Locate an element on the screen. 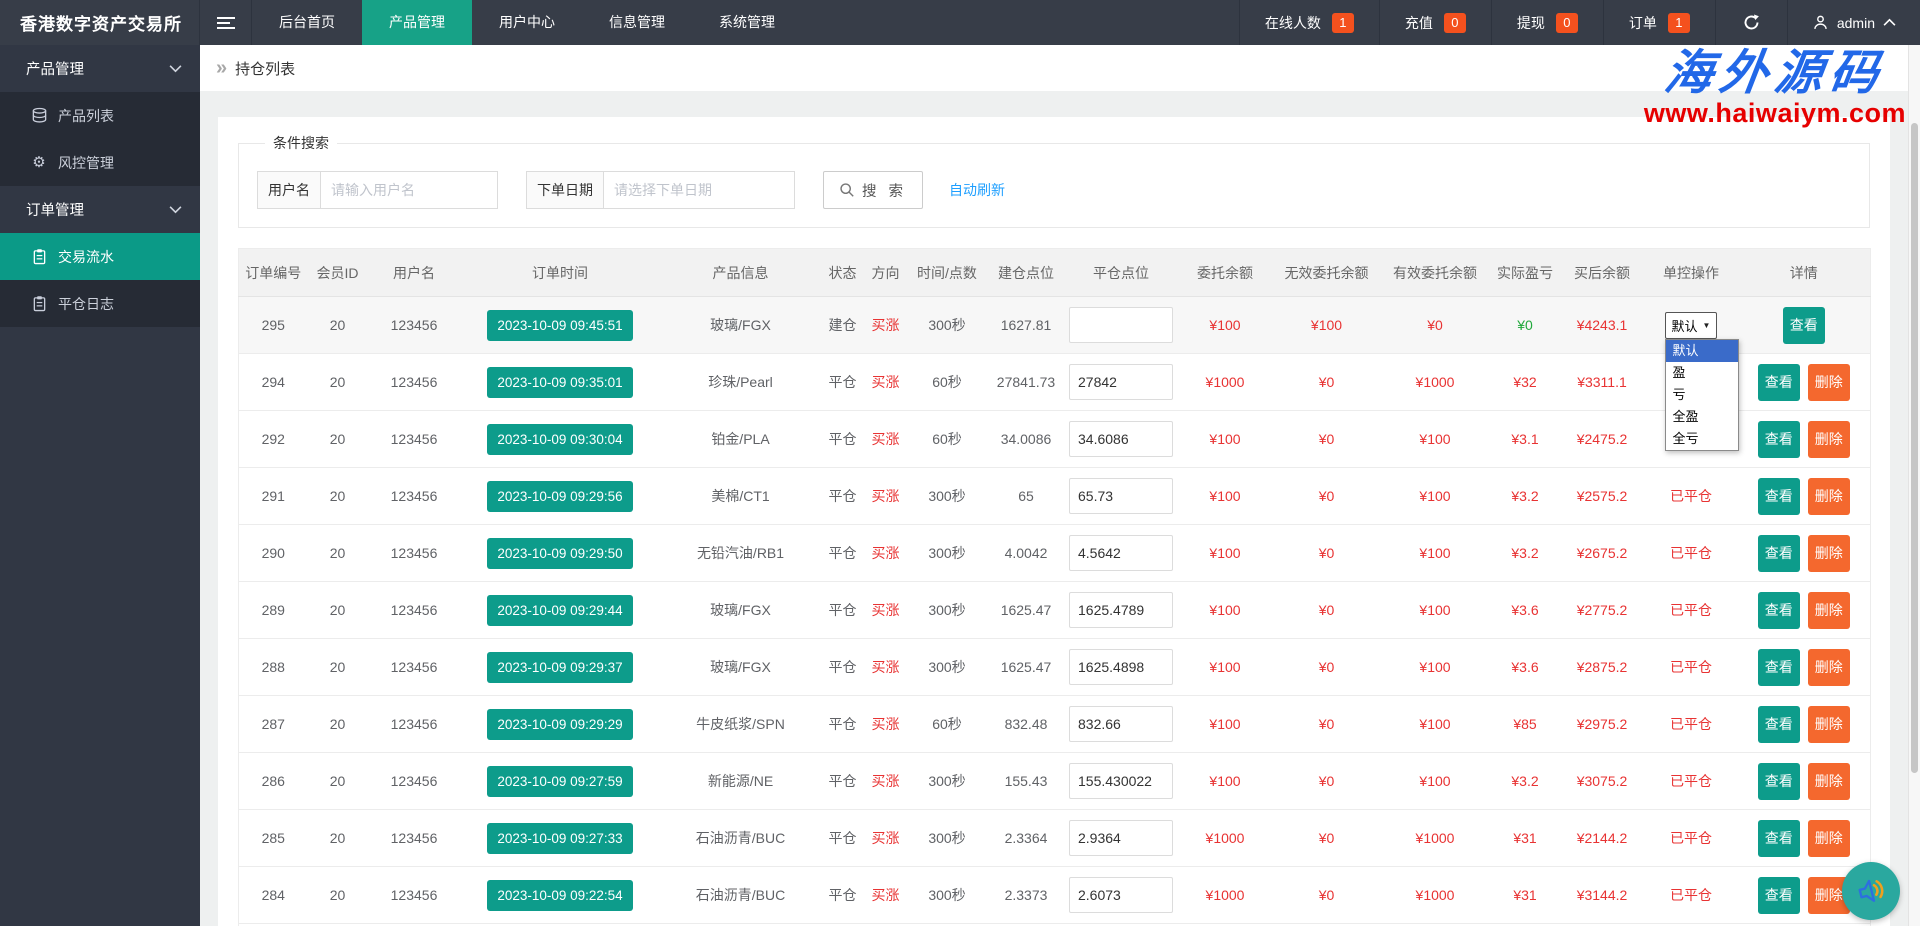 The width and height of the screenshot is (1920, 926). order-id-cell: 295 is located at coordinates (273, 325).